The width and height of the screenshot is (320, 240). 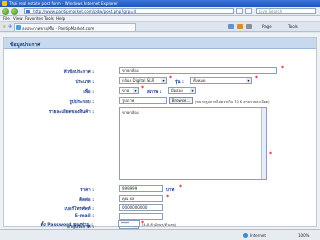 What do you see at coordinates (160, 234) in the screenshot?
I see `status-bar: Internet 100%` at bounding box center [160, 234].